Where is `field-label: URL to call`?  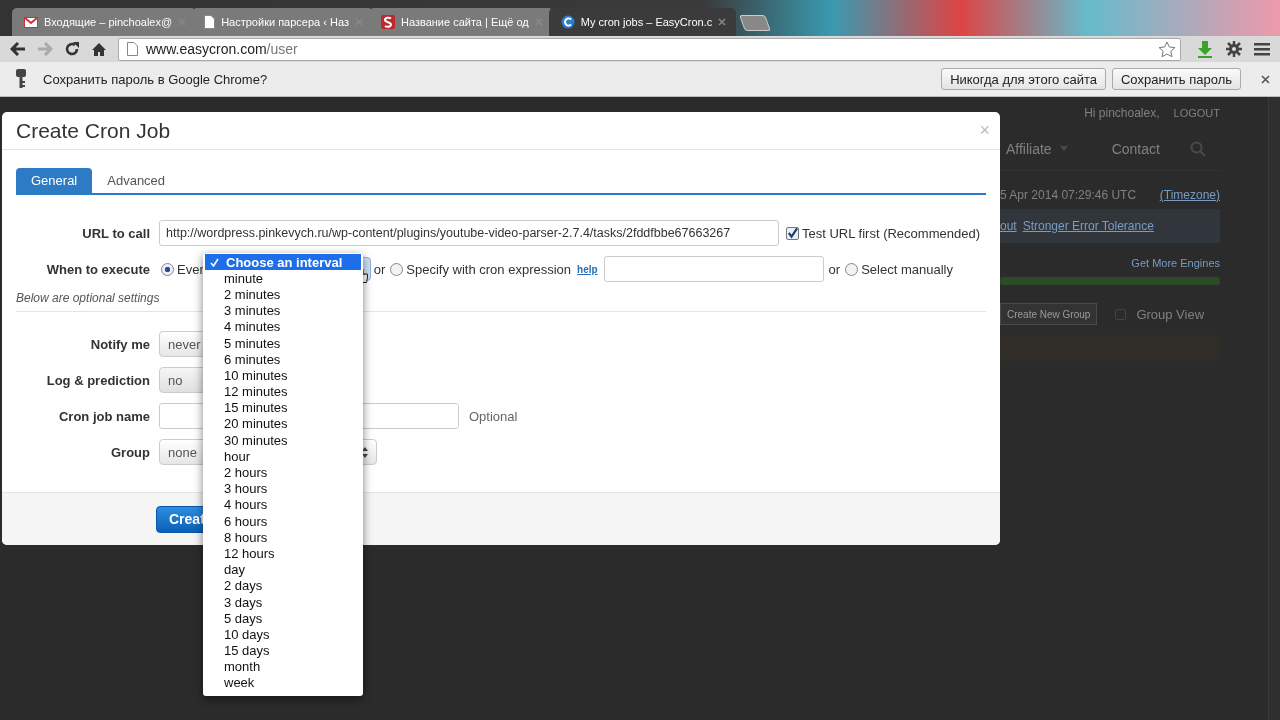 field-label: URL to call is located at coordinates (115, 233).